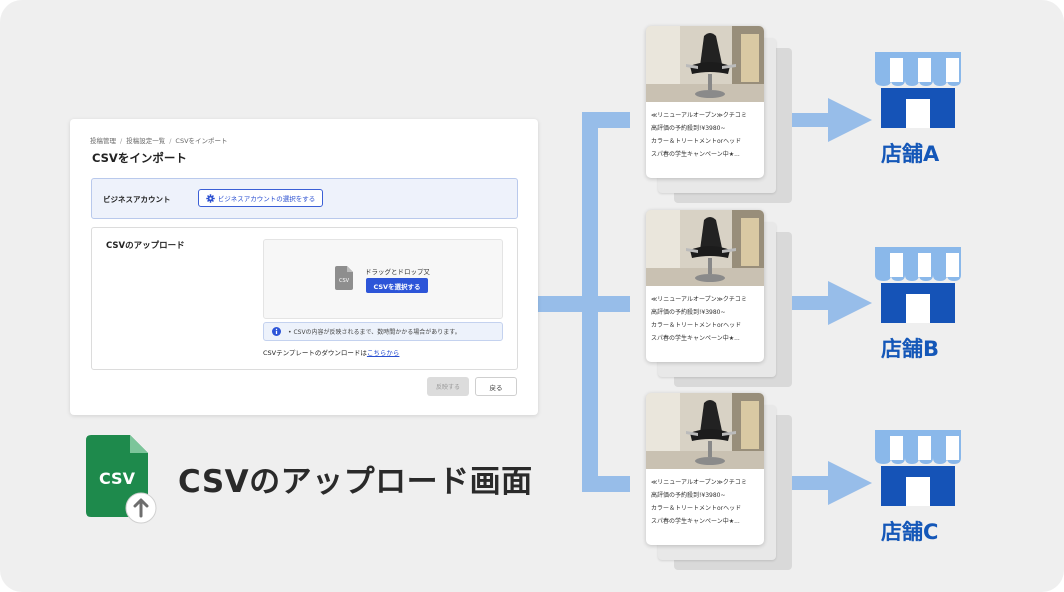 The image size is (1064, 592). I want to click on store-arrow-head-a, so click(850, 120).